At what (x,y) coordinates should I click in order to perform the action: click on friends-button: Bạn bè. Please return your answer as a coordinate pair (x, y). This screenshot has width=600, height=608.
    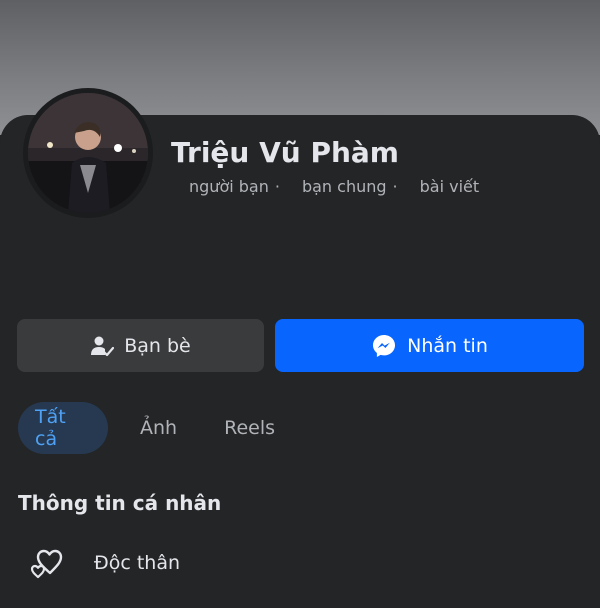
    Looking at the image, I should click on (140, 345).